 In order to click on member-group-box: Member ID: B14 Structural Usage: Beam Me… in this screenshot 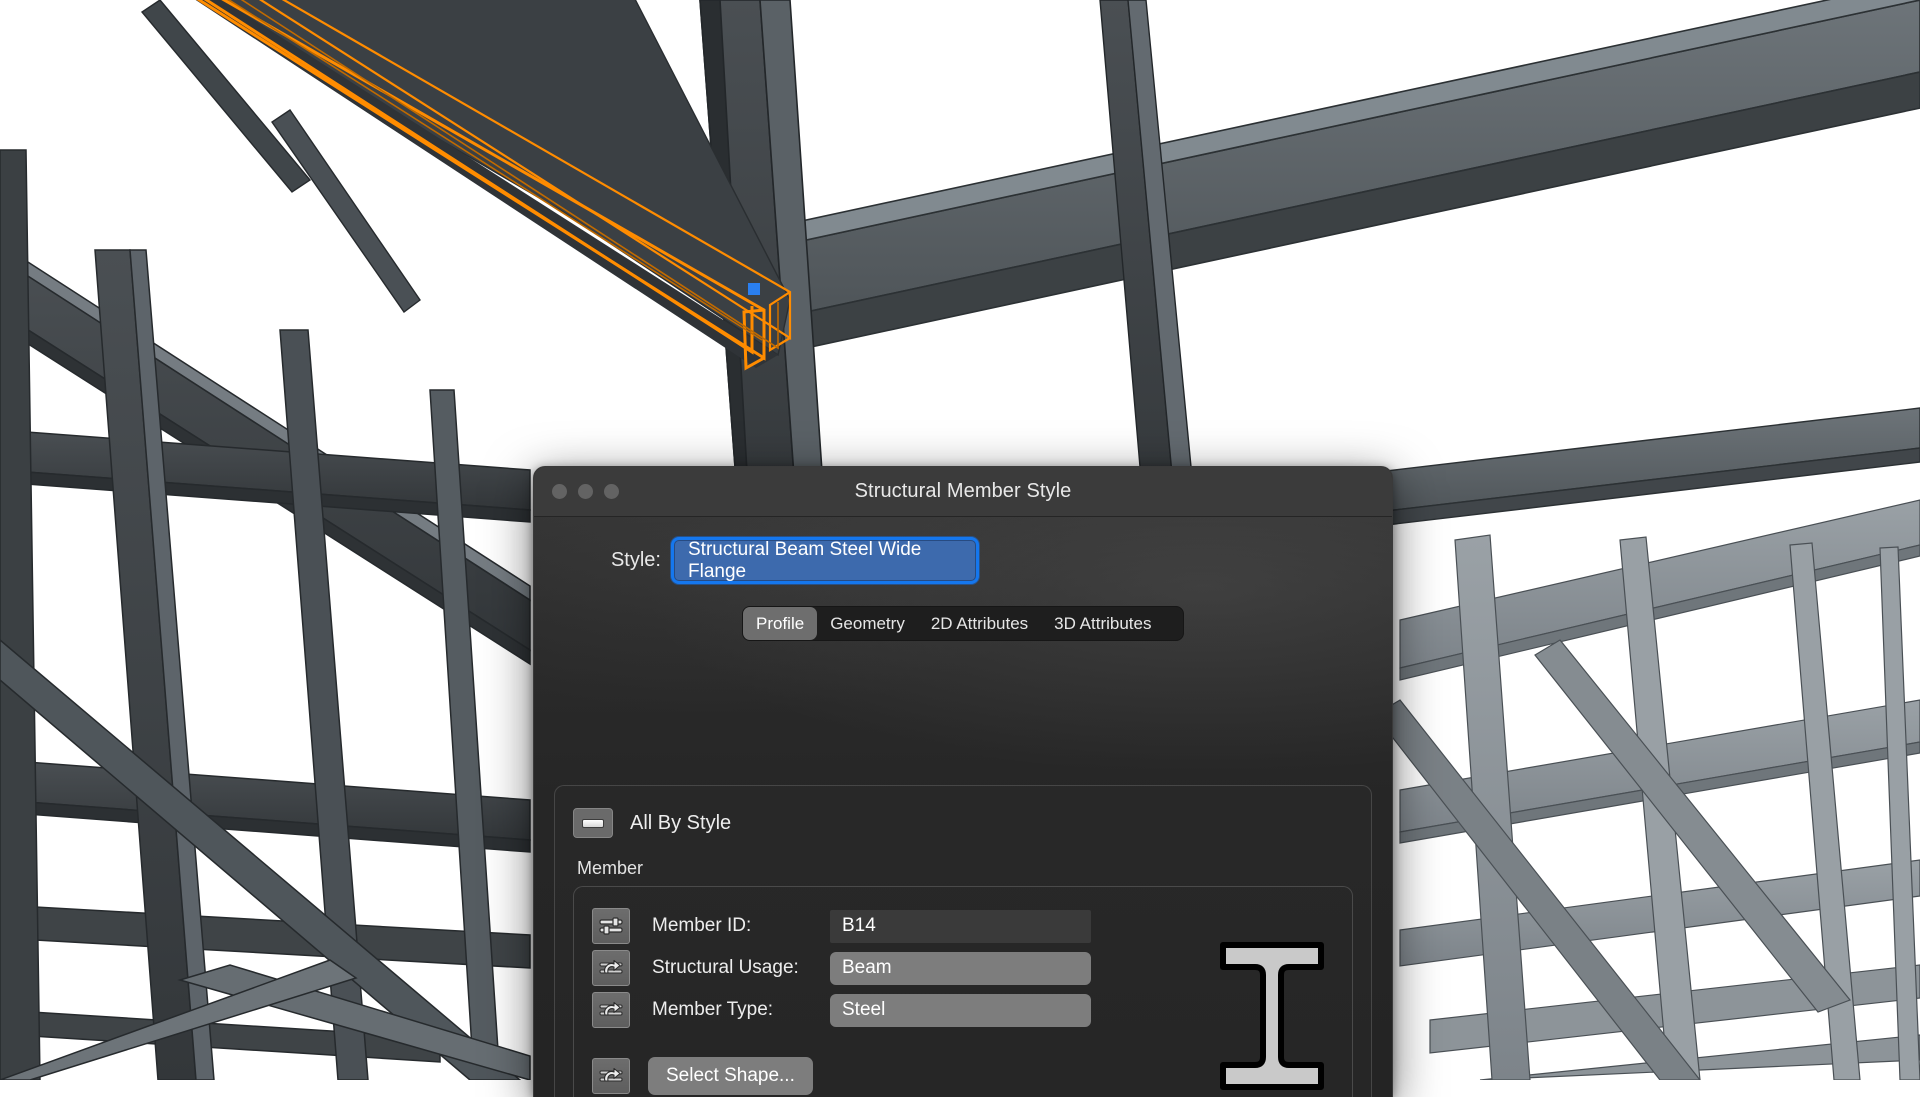, I will do `click(963, 991)`.